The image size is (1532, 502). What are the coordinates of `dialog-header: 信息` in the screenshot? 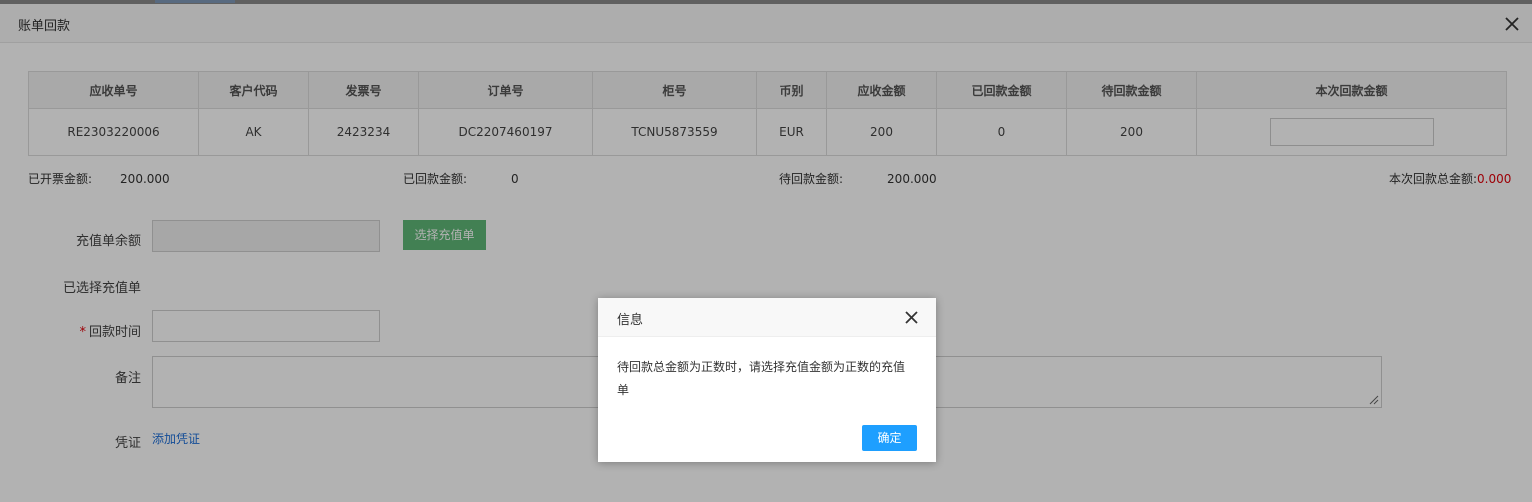 It's located at (767, 317).